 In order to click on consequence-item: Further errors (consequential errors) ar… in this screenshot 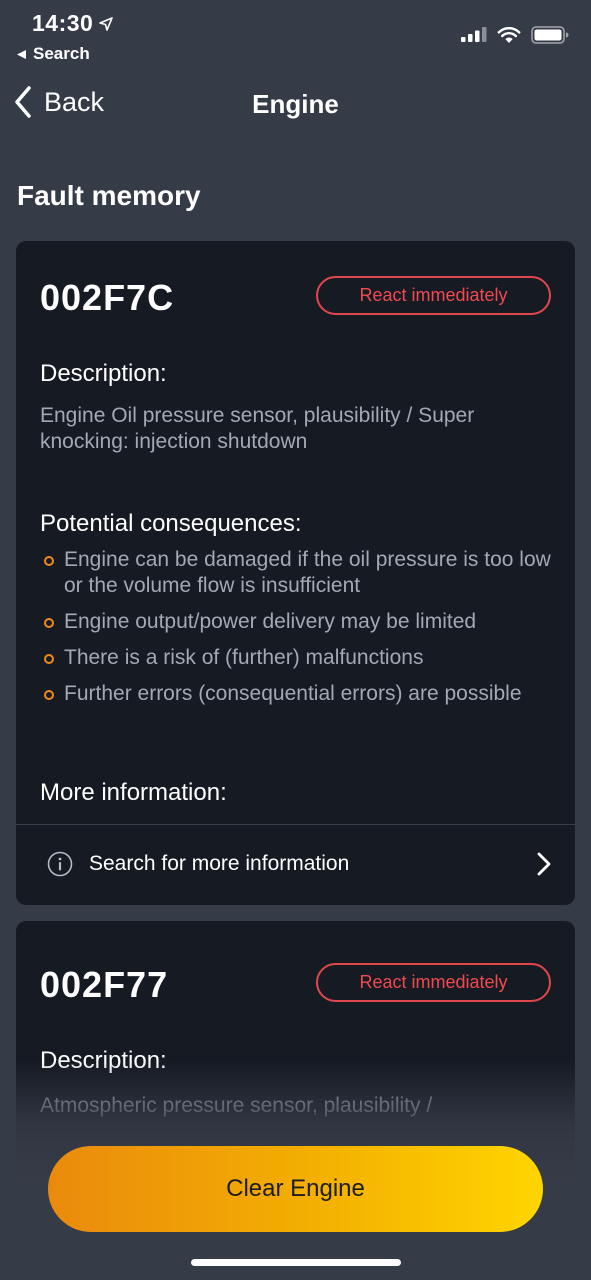, I will do `click(300, 694)`.